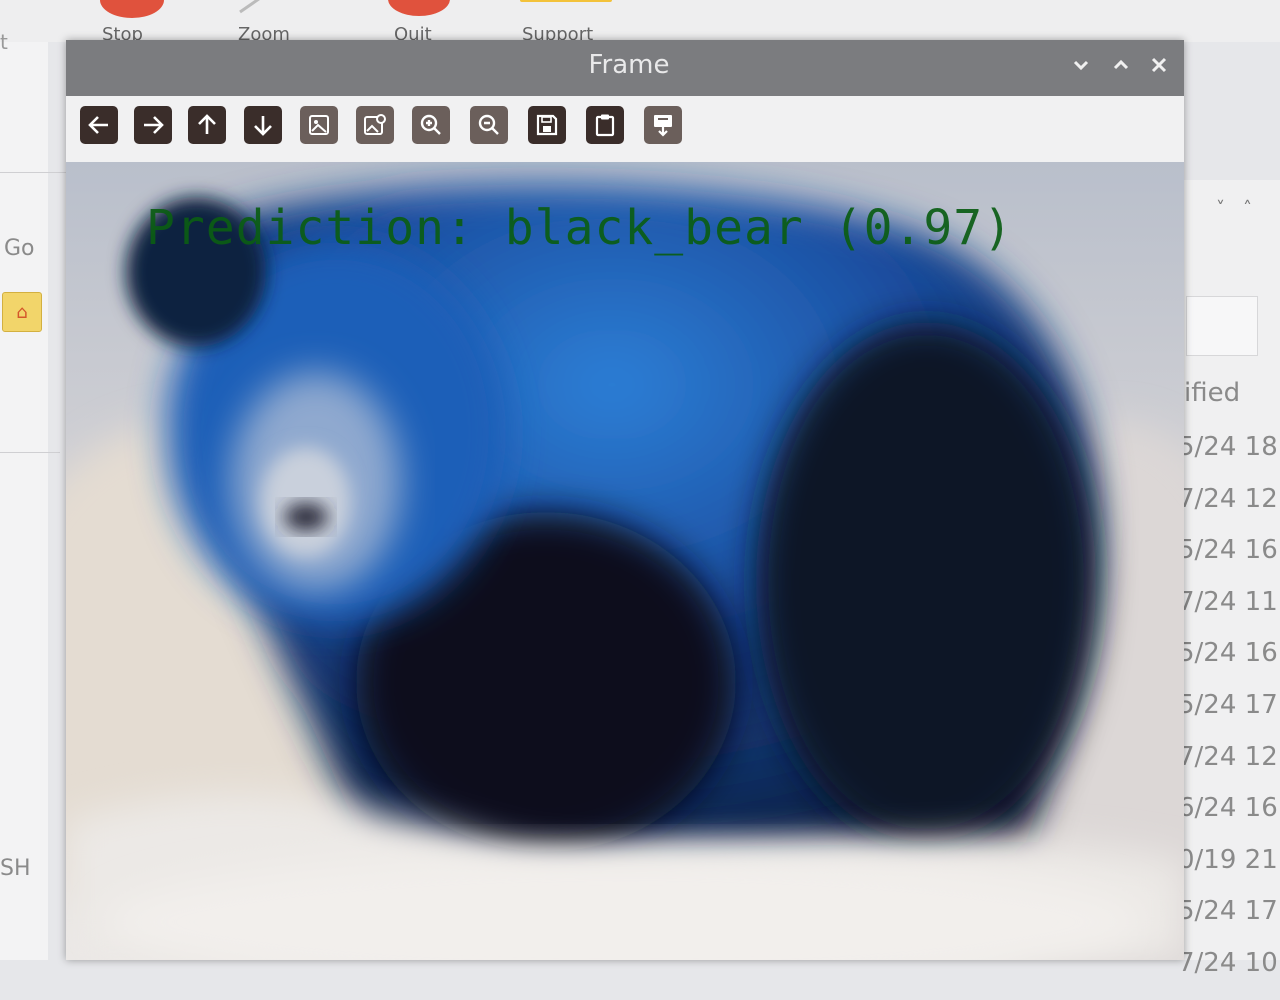  What do you see at coordinates (663, 125) in the screenshot?
I see `copy-image-icon` at bounding box center [663, 125].